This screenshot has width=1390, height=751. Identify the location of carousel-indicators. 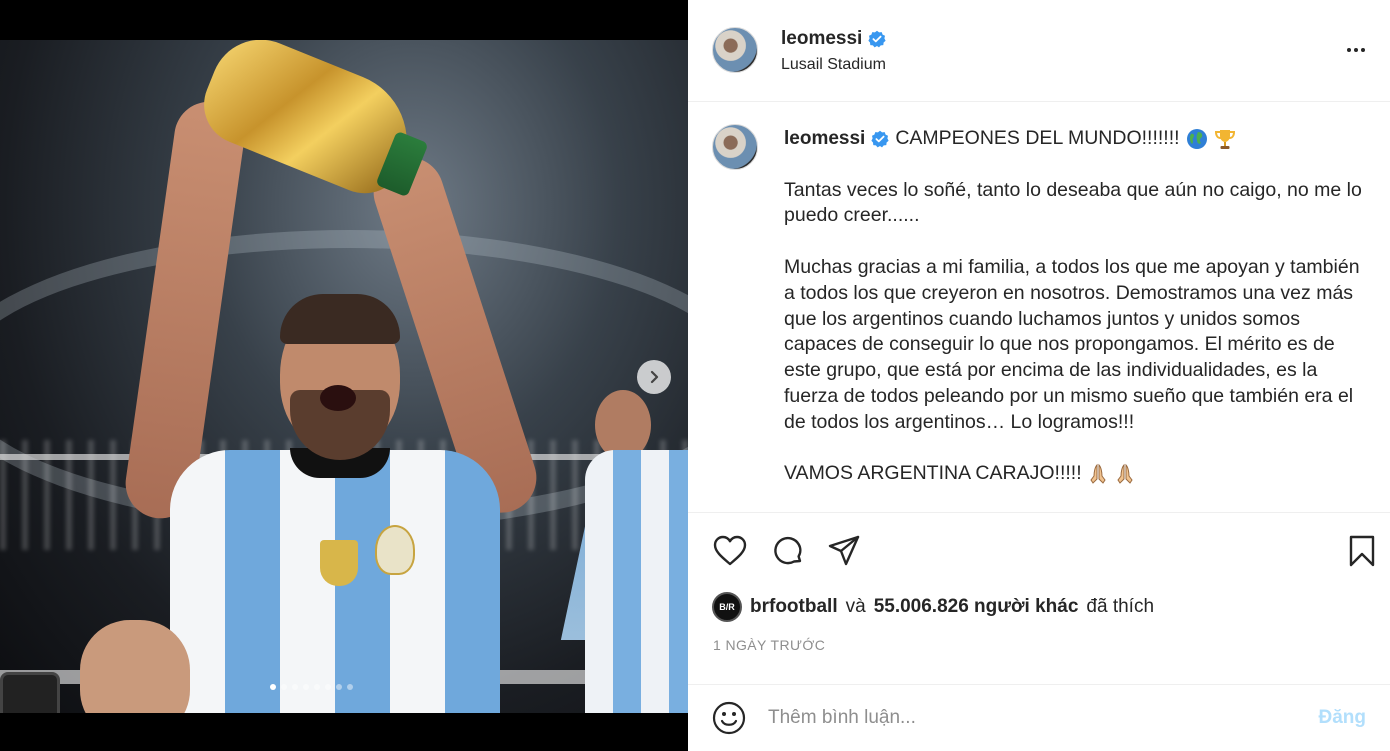
(311, 687).